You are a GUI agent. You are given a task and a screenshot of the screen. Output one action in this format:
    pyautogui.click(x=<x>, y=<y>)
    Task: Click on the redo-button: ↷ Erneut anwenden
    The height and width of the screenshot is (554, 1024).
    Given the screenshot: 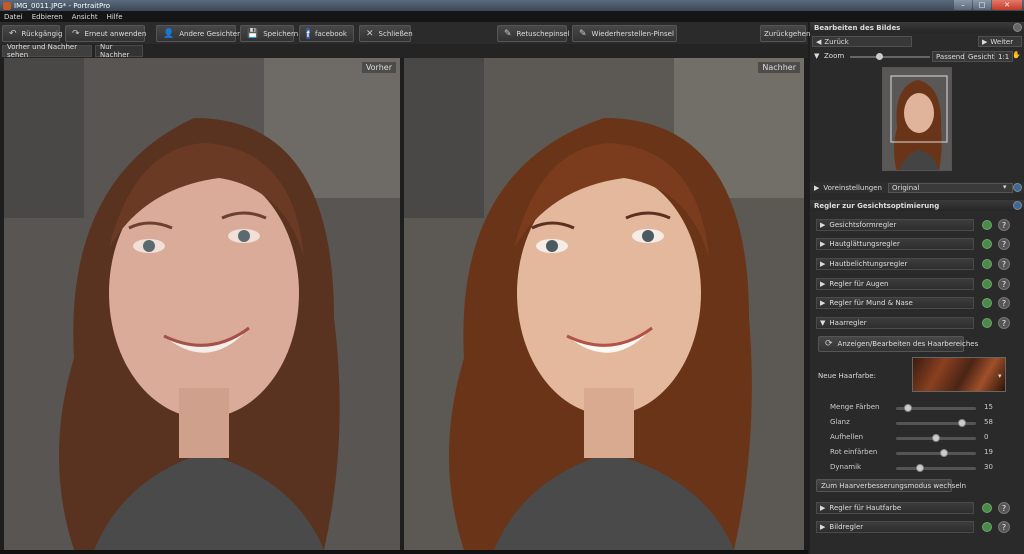 What is the action you would take?
    pyautogui.click(x=105, y=33)
    